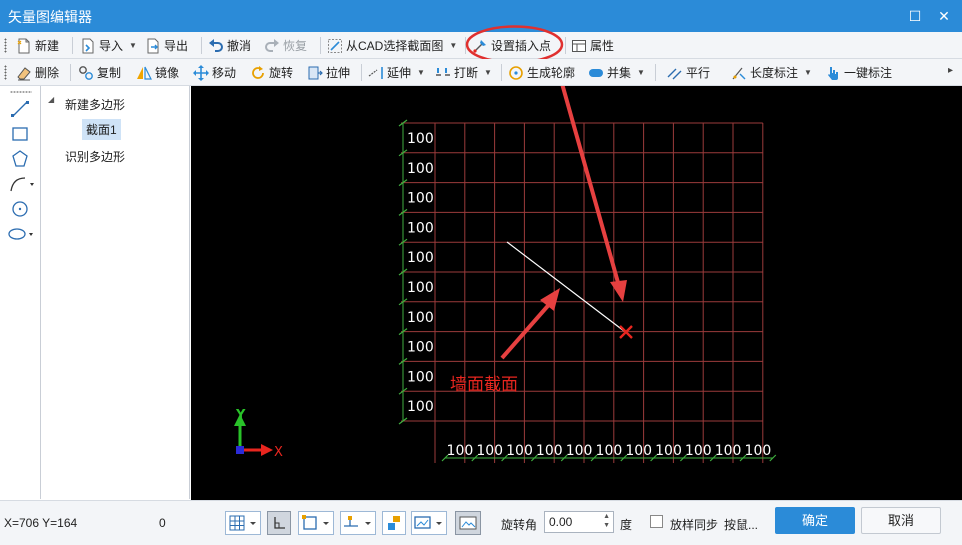 Image resolution: width=962 pixels, height=545 pixels. What do you see at coordinates (51, 99) in the screenshot?
I see `expand-toggle-icon: ◢` at bounding box center [51, 99].